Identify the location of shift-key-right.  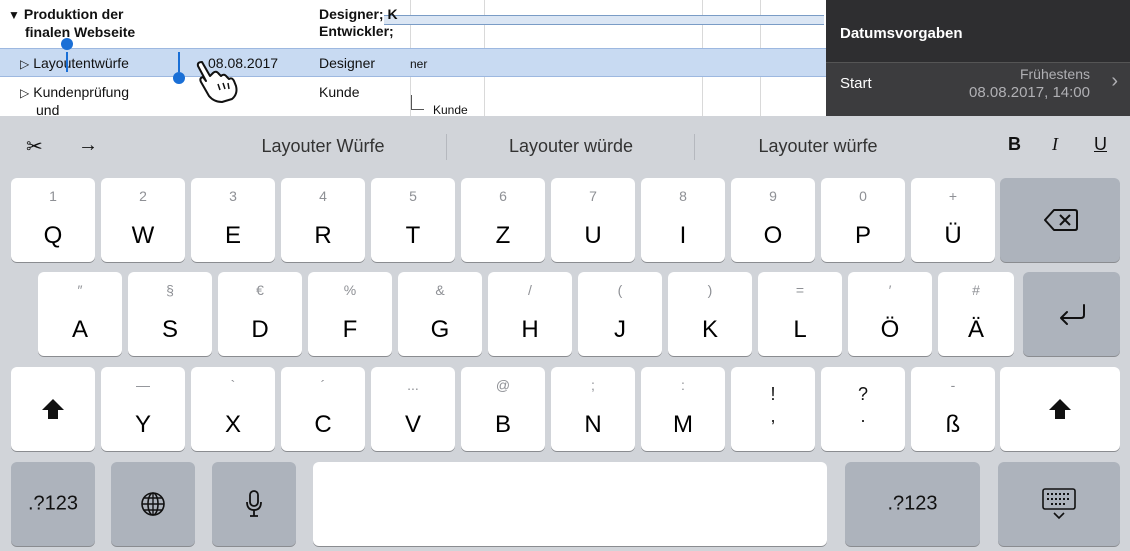
(1060, 409).